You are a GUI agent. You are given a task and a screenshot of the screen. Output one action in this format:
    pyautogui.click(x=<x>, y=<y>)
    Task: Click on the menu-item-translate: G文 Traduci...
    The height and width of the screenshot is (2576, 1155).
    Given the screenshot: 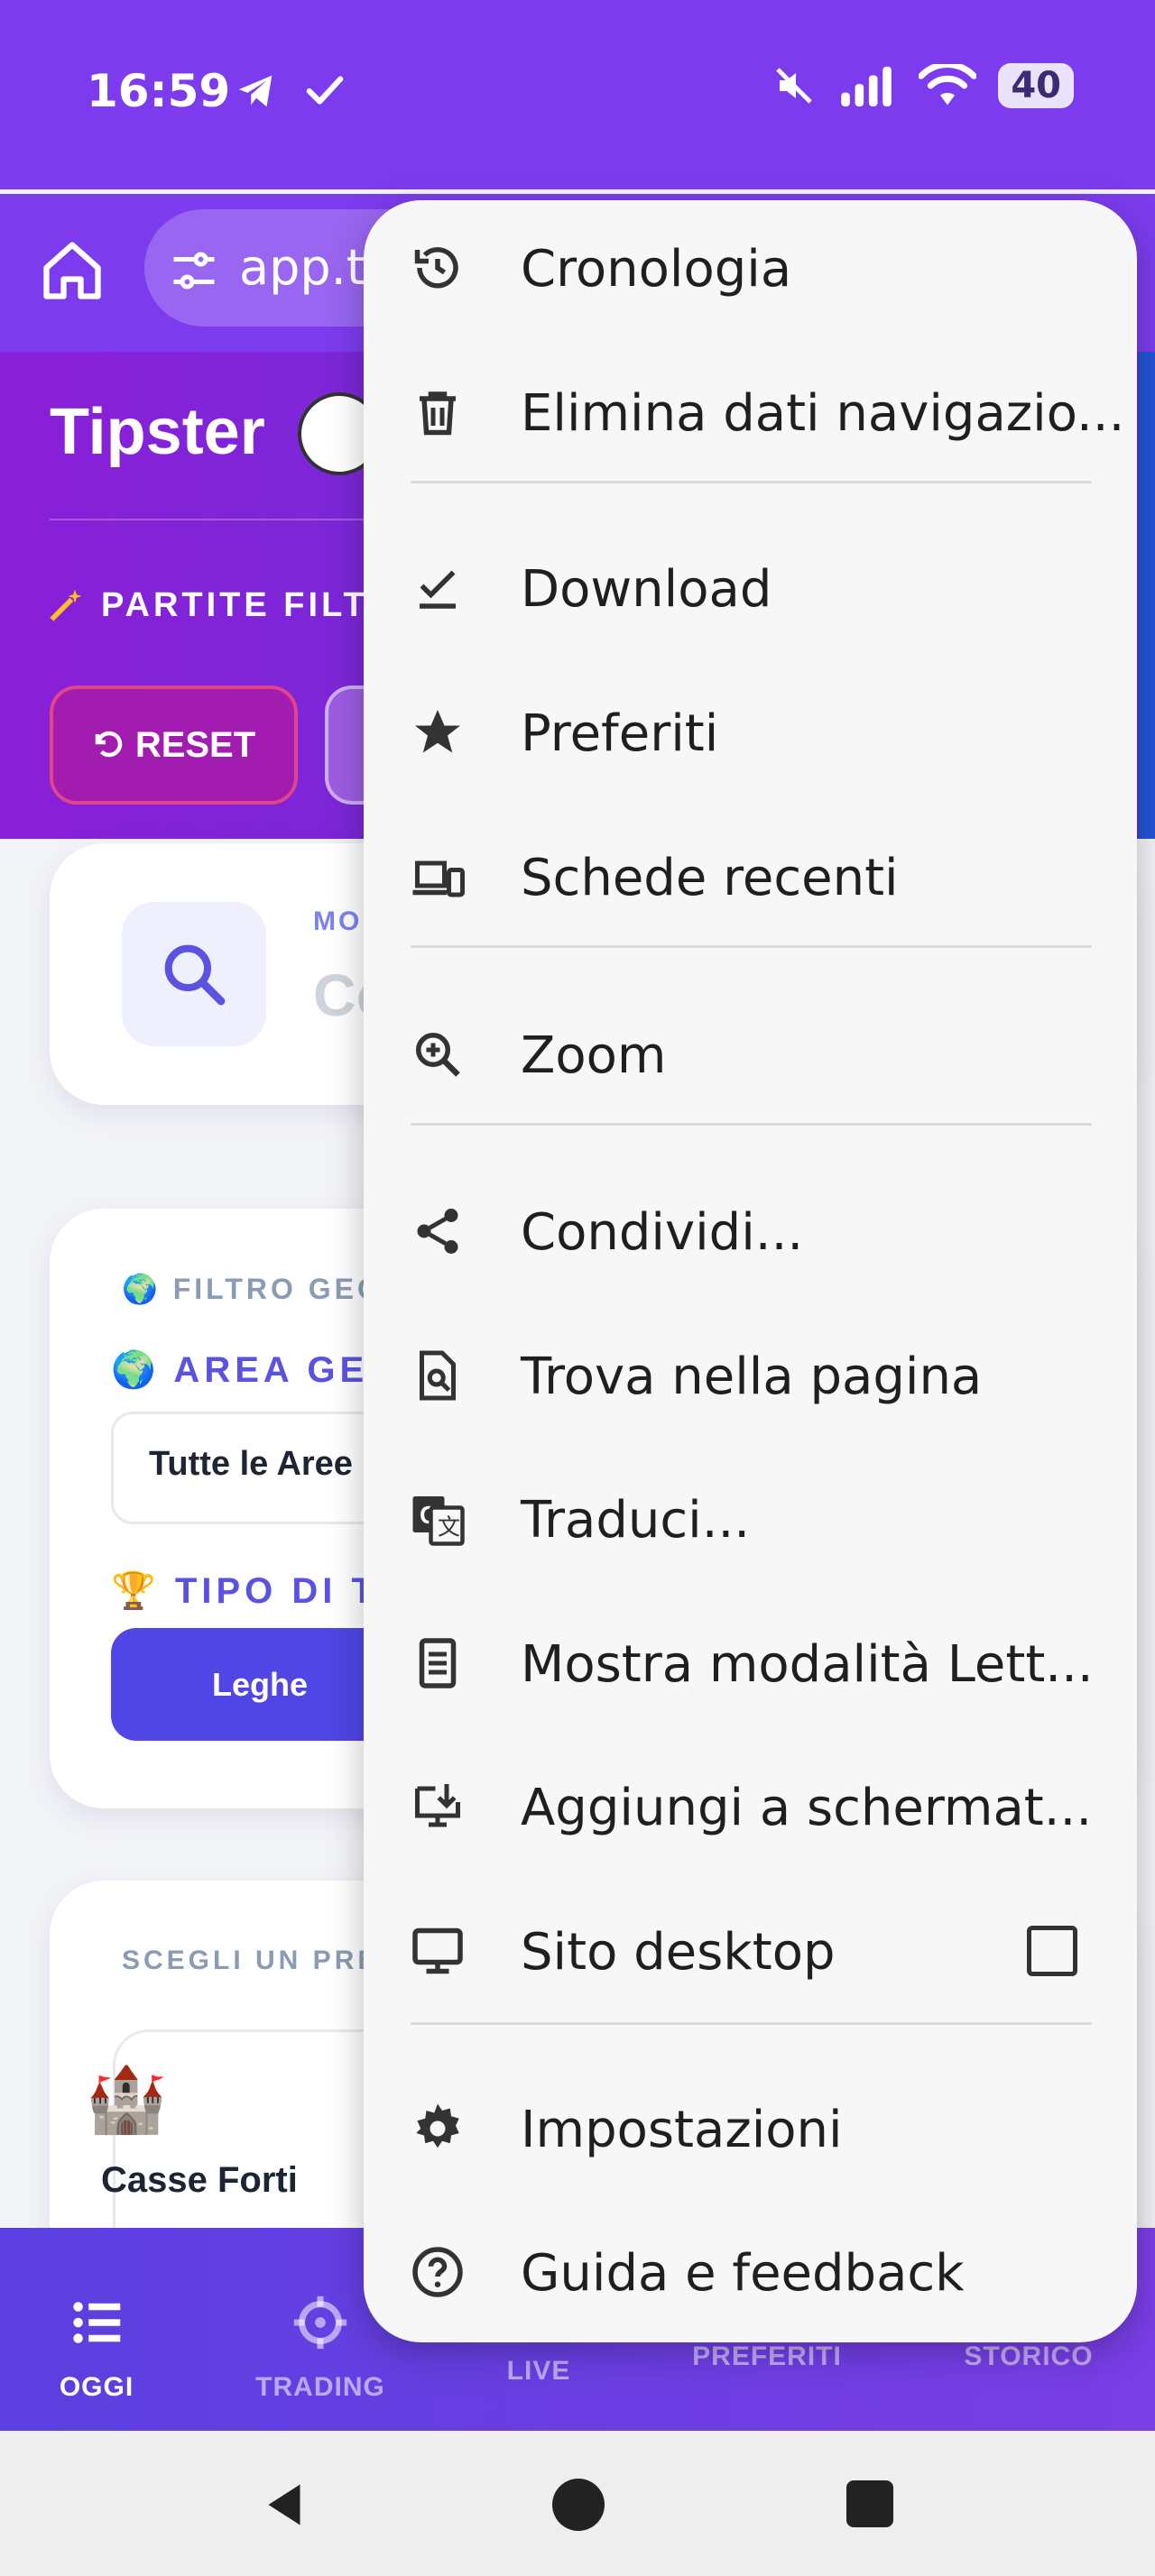 What is the action you would take?
    pyautogui.click(x=750, y=1519)
    